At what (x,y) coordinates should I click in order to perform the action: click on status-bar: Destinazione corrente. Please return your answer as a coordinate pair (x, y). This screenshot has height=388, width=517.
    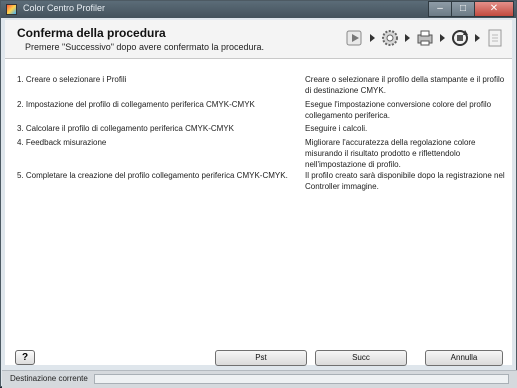
    Looking at the image, I should click on (259, 379).